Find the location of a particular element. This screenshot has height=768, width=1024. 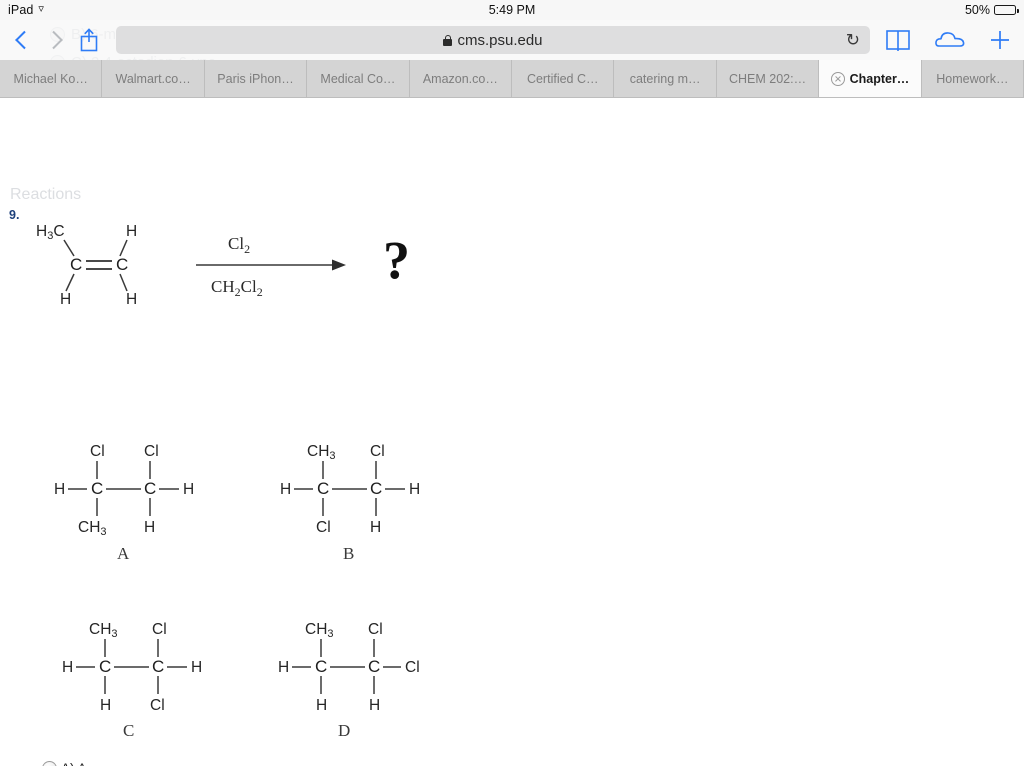

lock-icon is located at coordinates (448, 40).